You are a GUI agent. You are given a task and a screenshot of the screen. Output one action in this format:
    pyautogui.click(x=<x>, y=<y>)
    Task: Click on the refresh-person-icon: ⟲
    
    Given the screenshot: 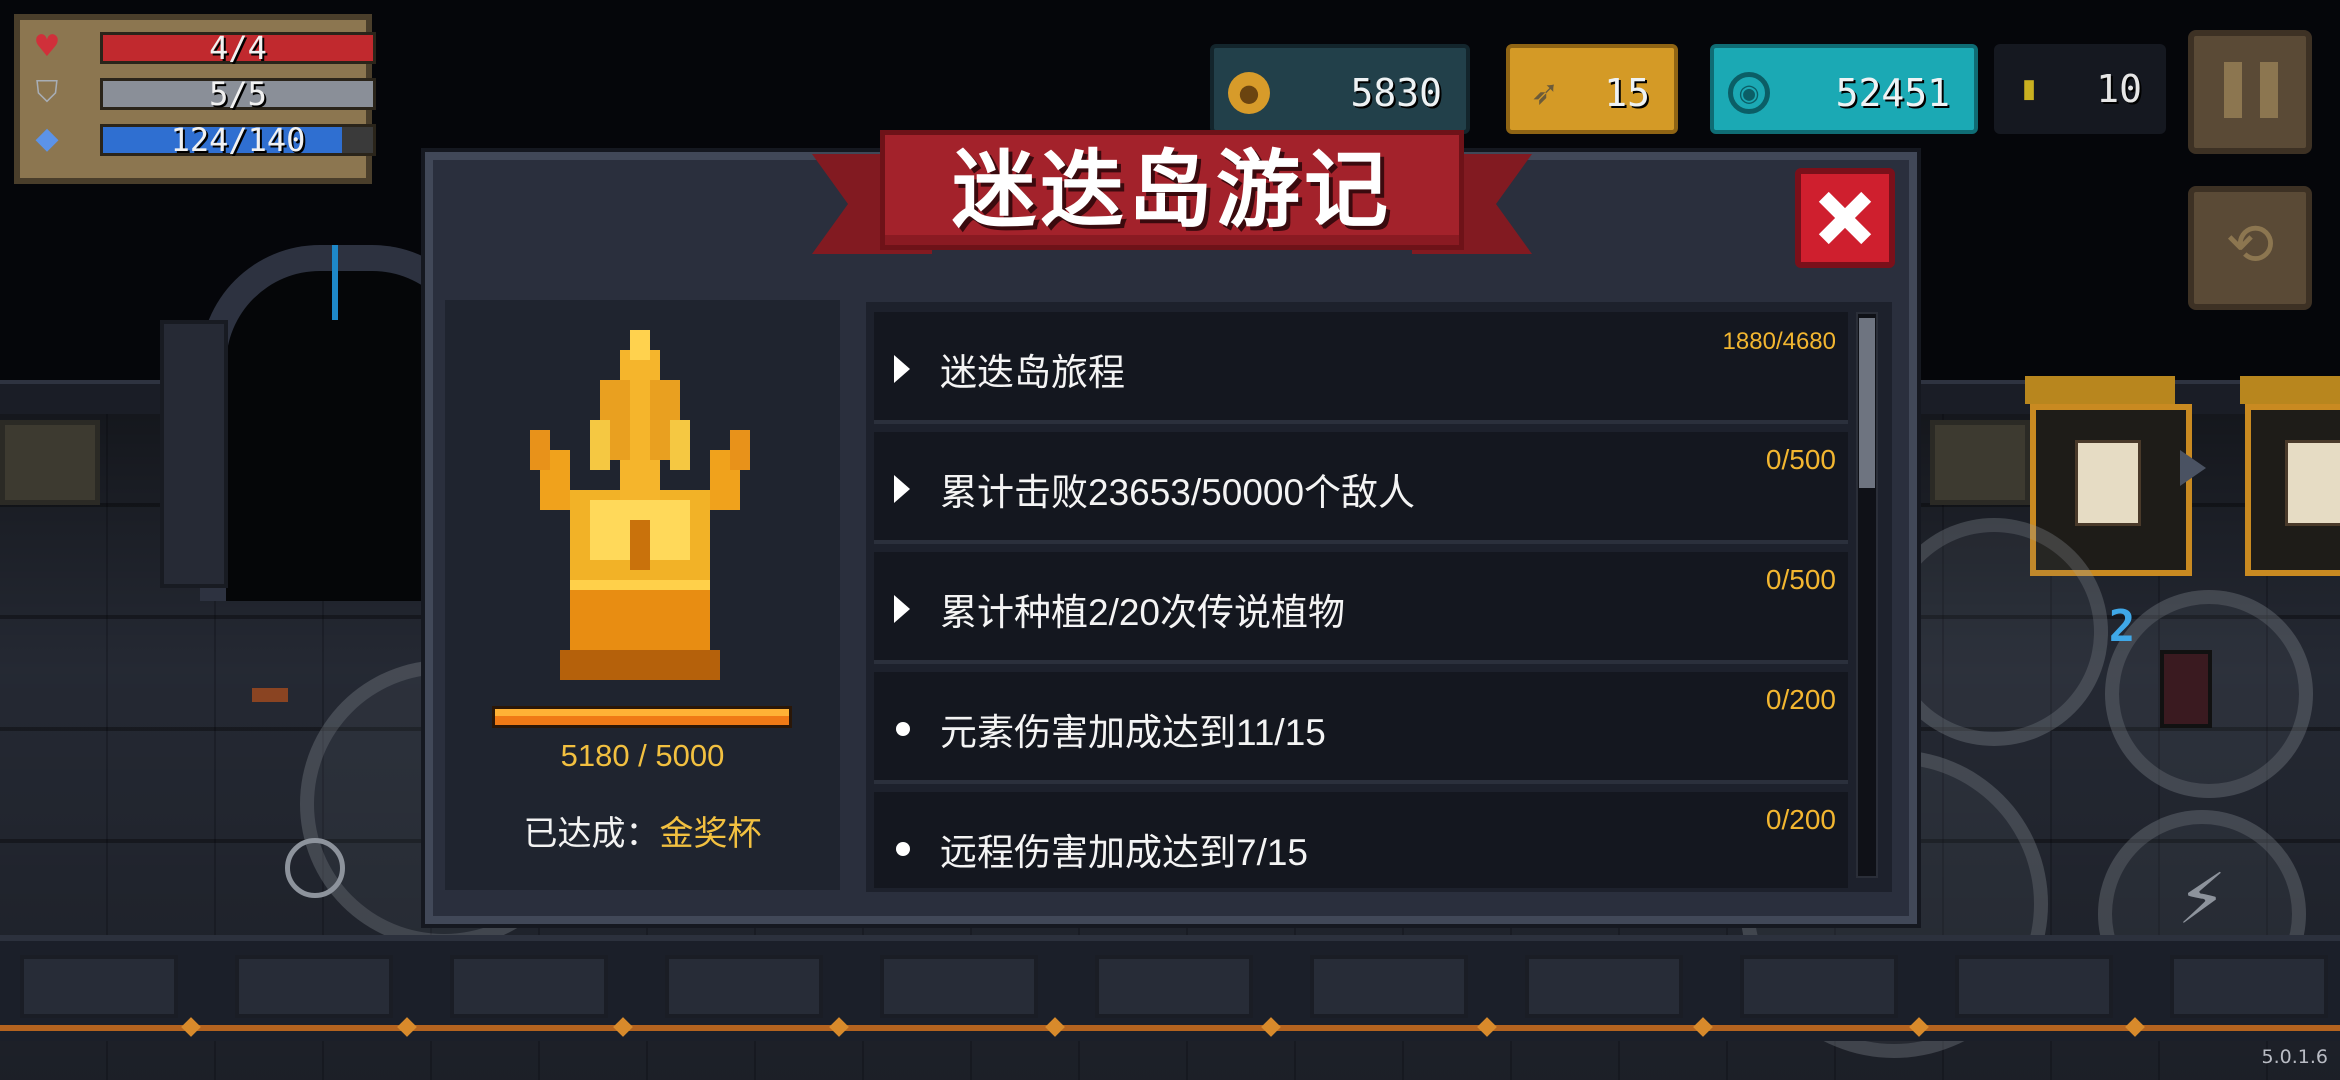 What is the action you would take?
    pyautogui.click(x=2250, y=244)
    